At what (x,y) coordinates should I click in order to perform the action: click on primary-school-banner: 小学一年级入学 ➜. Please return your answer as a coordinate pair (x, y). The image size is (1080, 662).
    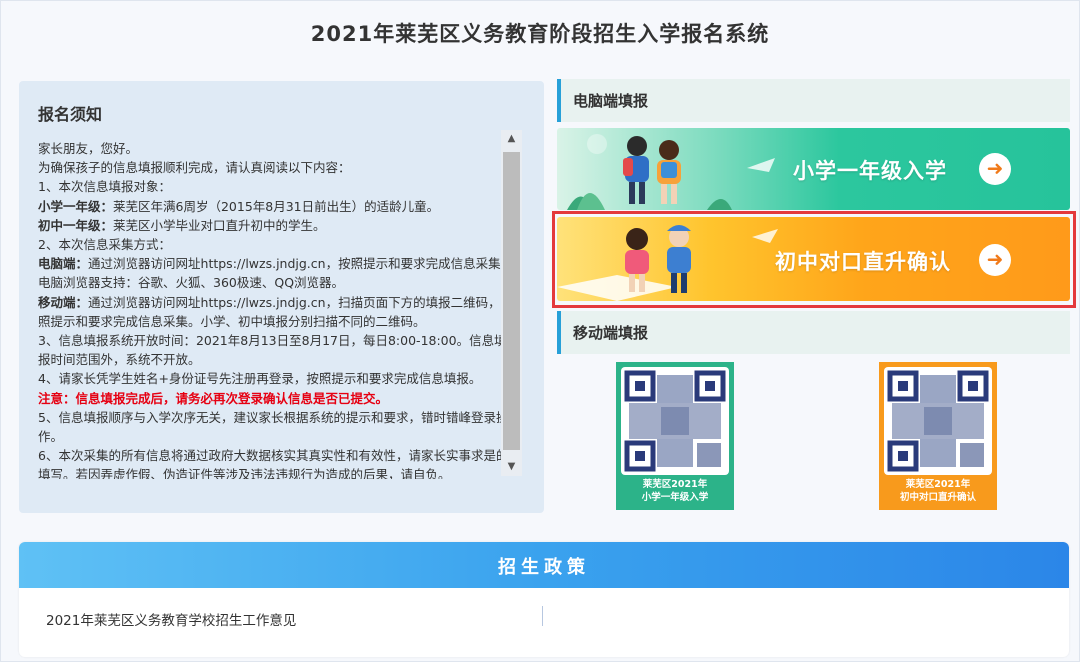
    Looking at the image, I should click on (813, 169).